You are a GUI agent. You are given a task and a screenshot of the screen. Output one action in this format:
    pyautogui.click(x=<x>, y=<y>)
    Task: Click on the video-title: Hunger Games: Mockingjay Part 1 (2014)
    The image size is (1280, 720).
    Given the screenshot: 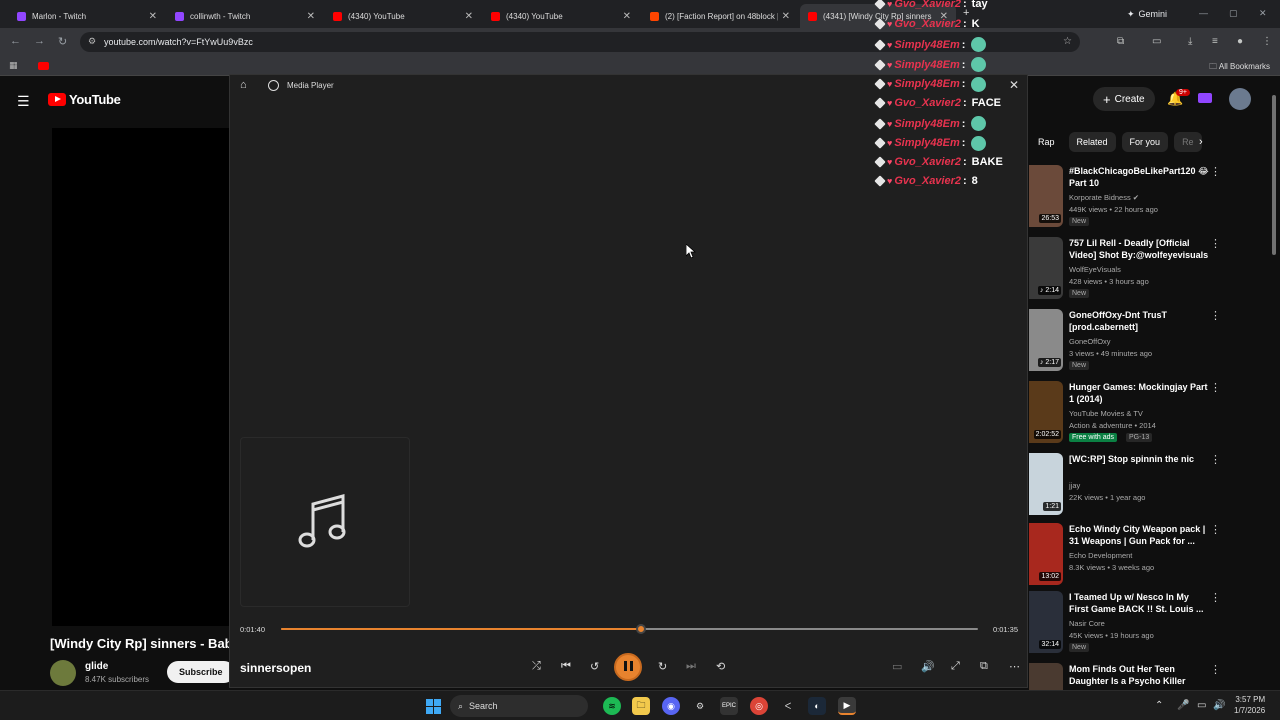 What is the action you would take?
    pyautogui.click(x=1139, y=393)
    